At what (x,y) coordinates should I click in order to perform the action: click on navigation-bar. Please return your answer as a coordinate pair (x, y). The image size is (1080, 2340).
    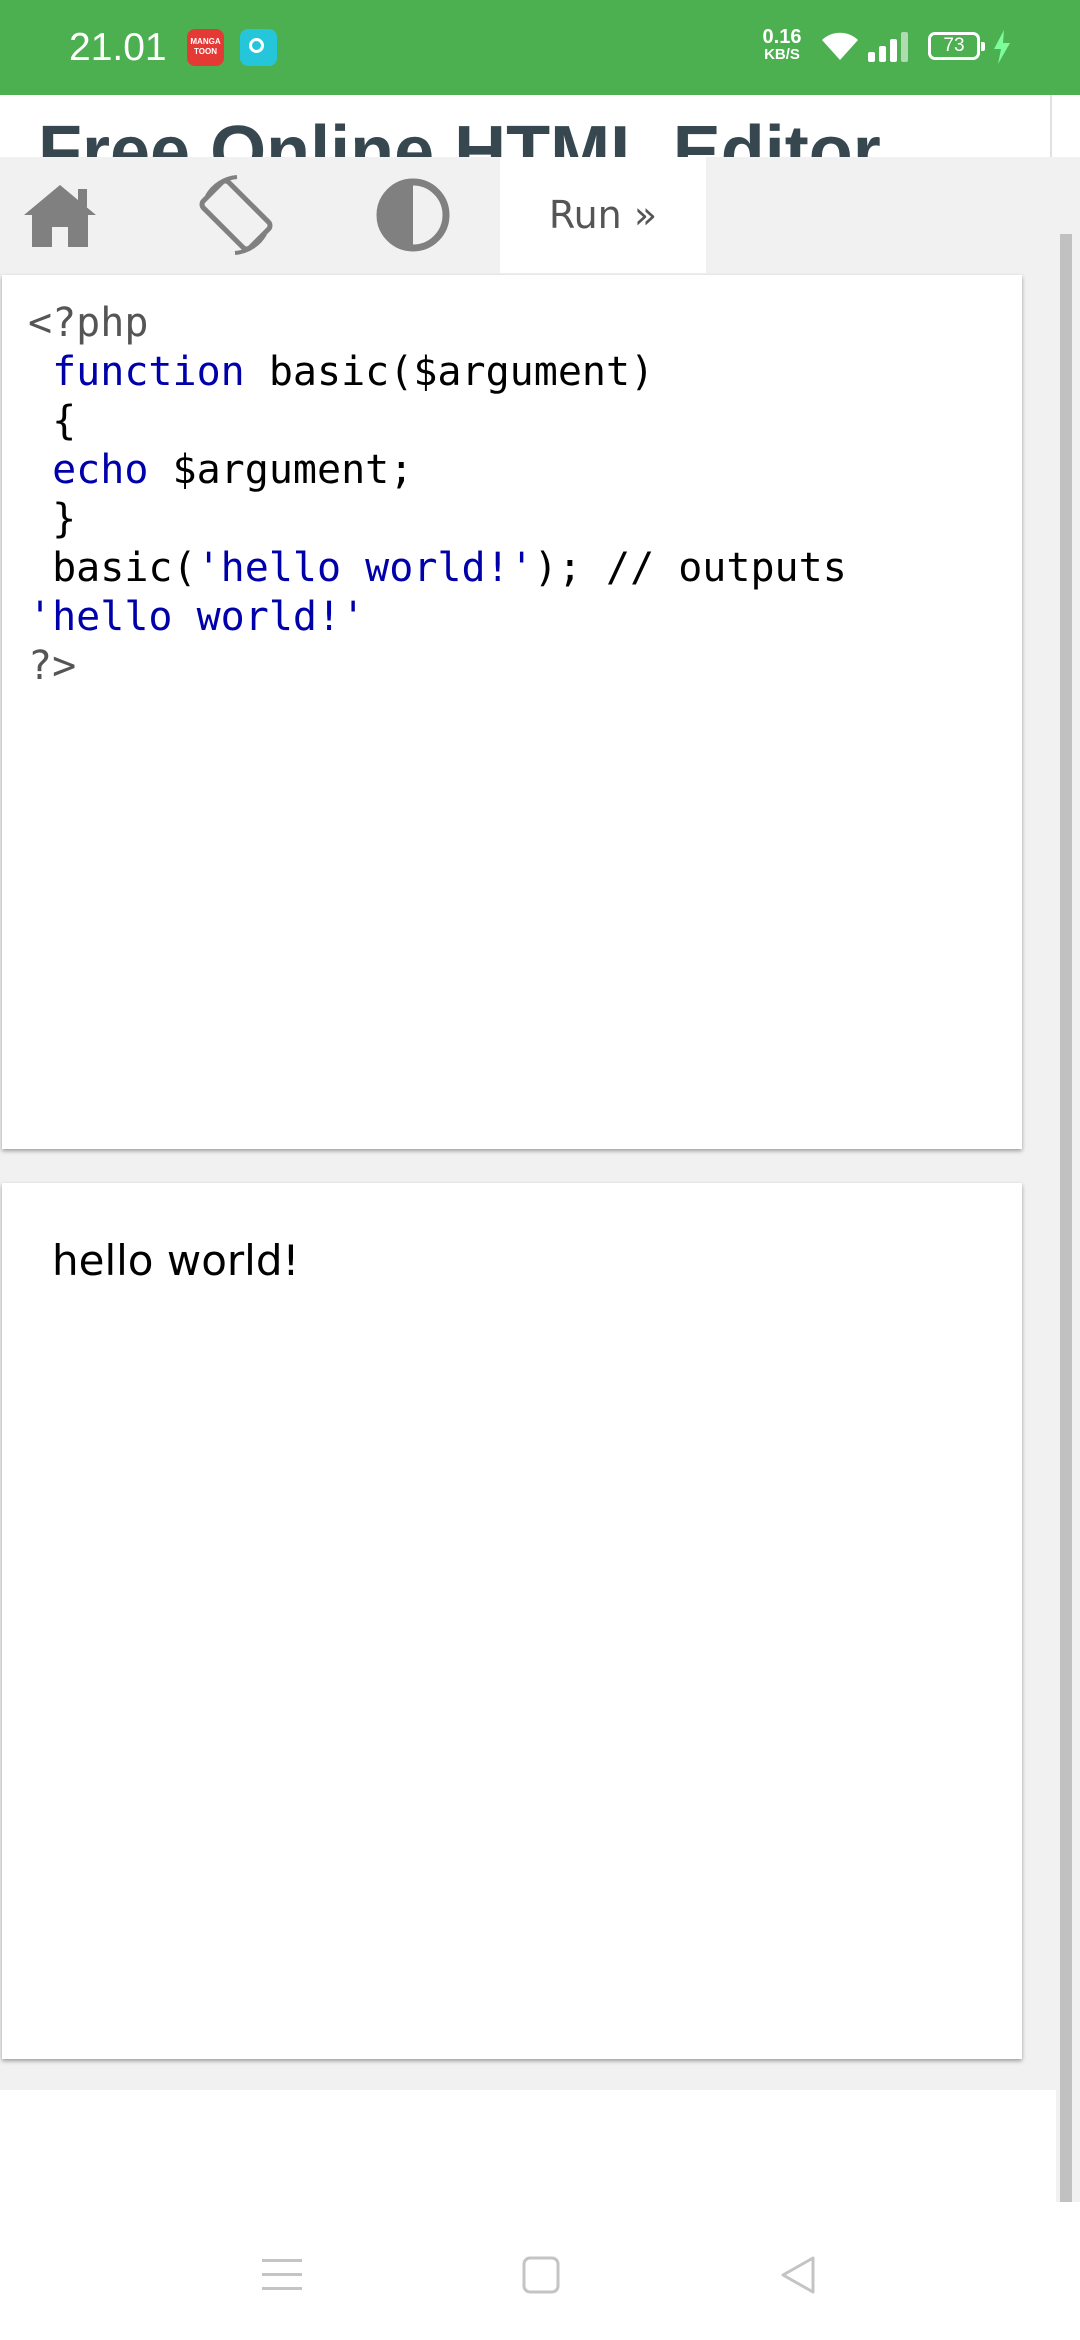
    Looking at the image, I should click on (540, 2275).